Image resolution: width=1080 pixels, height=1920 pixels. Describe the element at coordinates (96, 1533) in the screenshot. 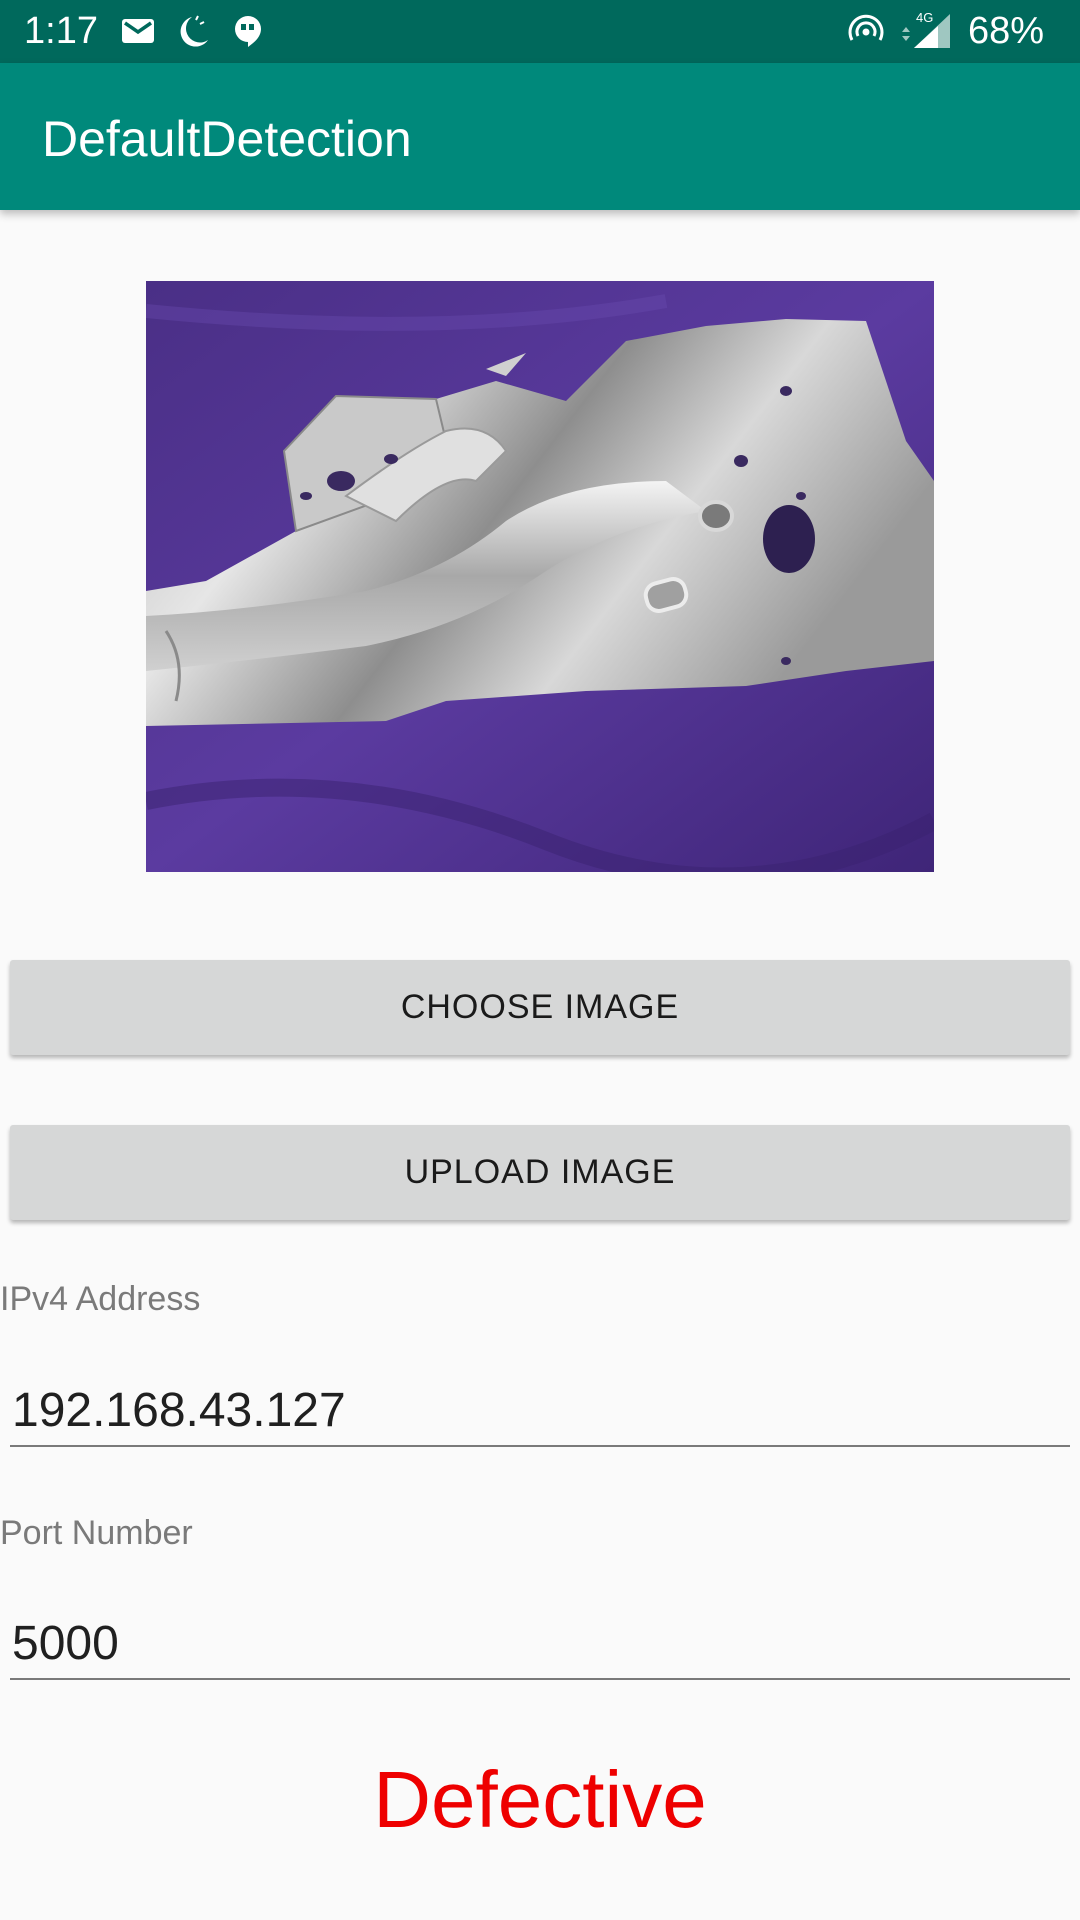

I see `port-number-label: Port Number` at that location.